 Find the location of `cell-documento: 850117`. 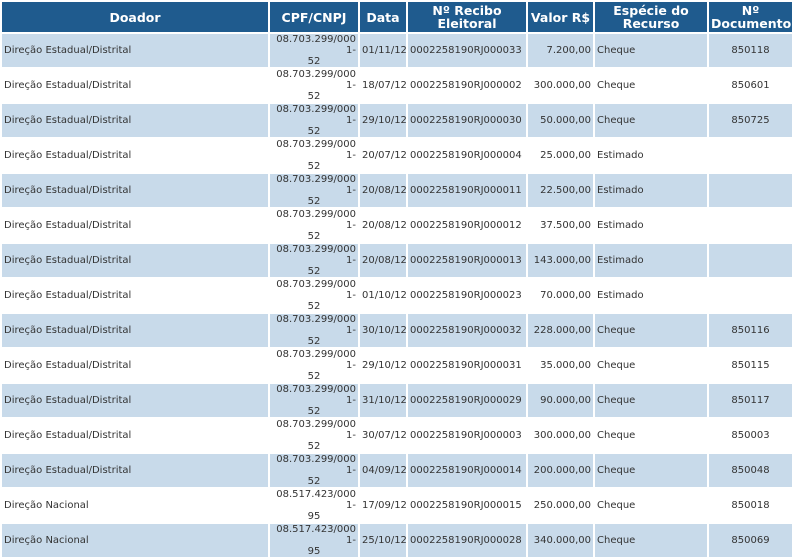

cell-documento: 850117 is located at coordinates (750, 400).